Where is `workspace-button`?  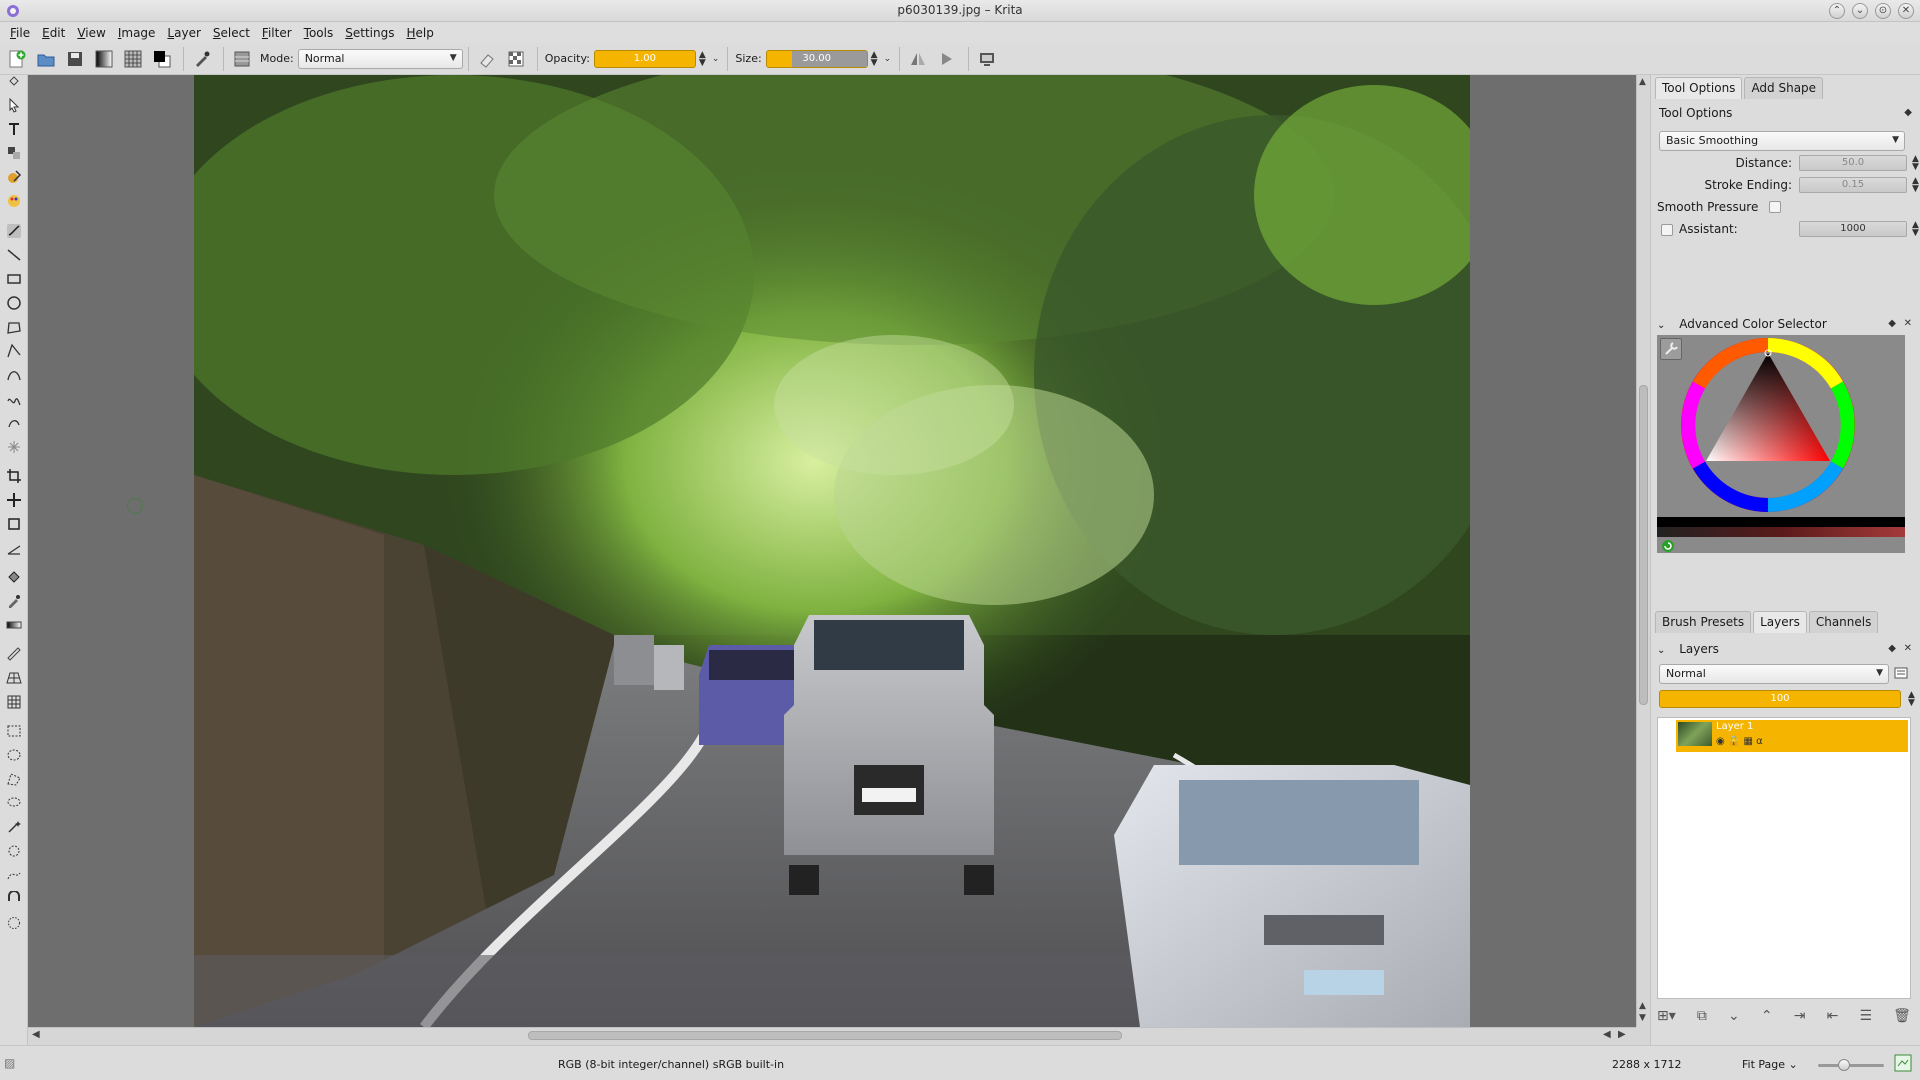 workspace-button is located at coordinates (987, 59).